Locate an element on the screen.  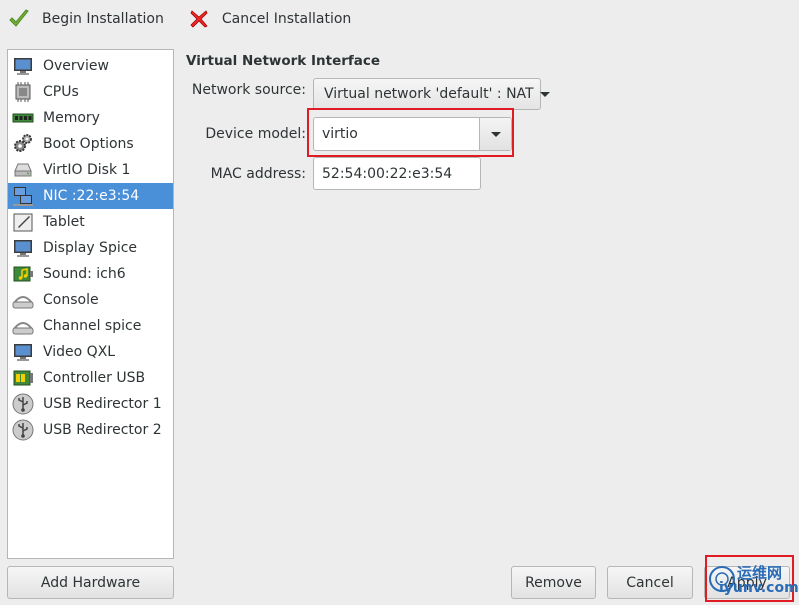
cpu-icon is located at coordinates (23, 92).